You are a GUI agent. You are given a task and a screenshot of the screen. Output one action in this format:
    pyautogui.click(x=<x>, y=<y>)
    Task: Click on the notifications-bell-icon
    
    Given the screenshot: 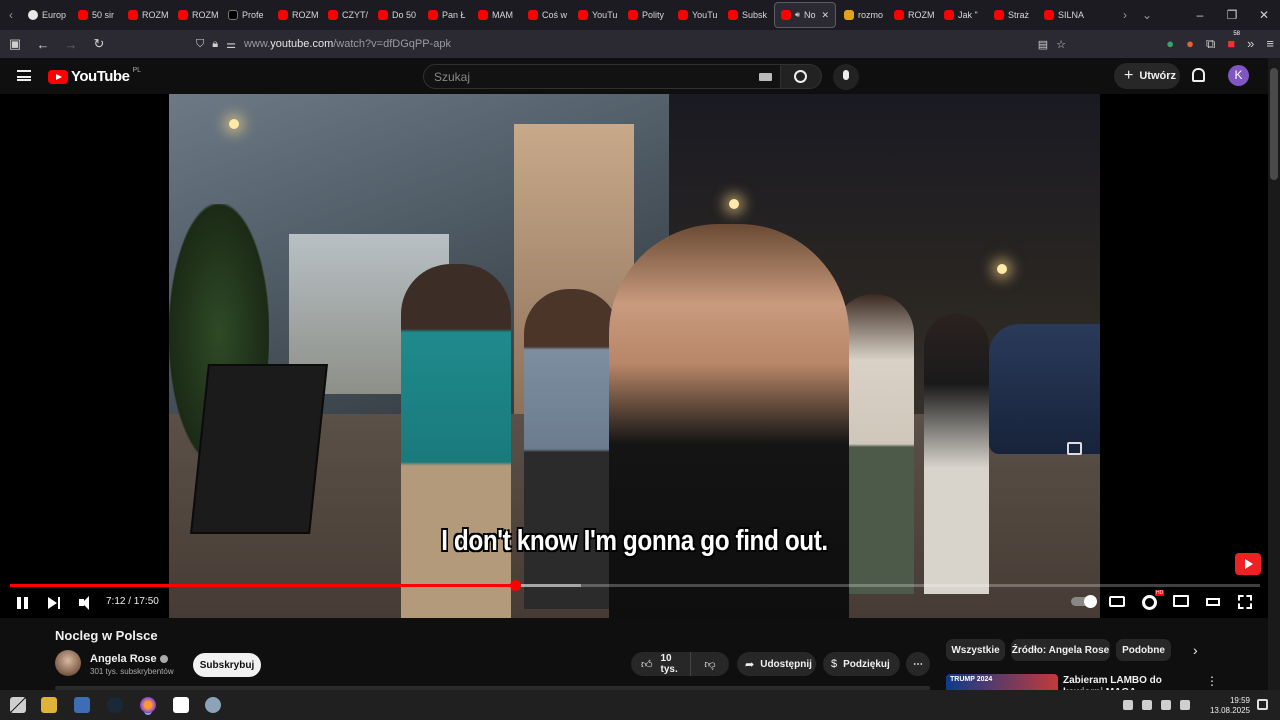 What is the action you would take?
    pyautogui.click(x=1198, y=75)
    